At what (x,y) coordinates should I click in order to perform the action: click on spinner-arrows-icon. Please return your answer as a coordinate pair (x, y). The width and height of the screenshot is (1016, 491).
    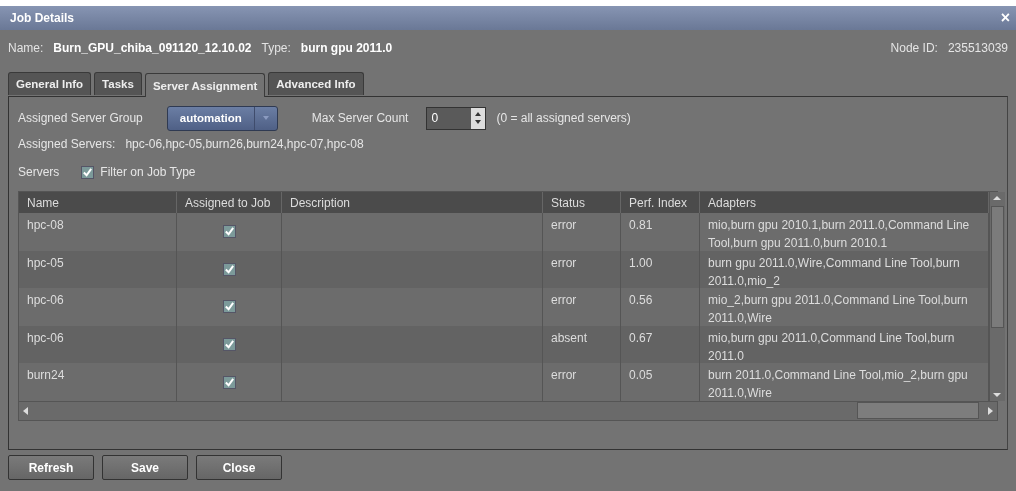
    Looking at the image, I should click on (478, 118).